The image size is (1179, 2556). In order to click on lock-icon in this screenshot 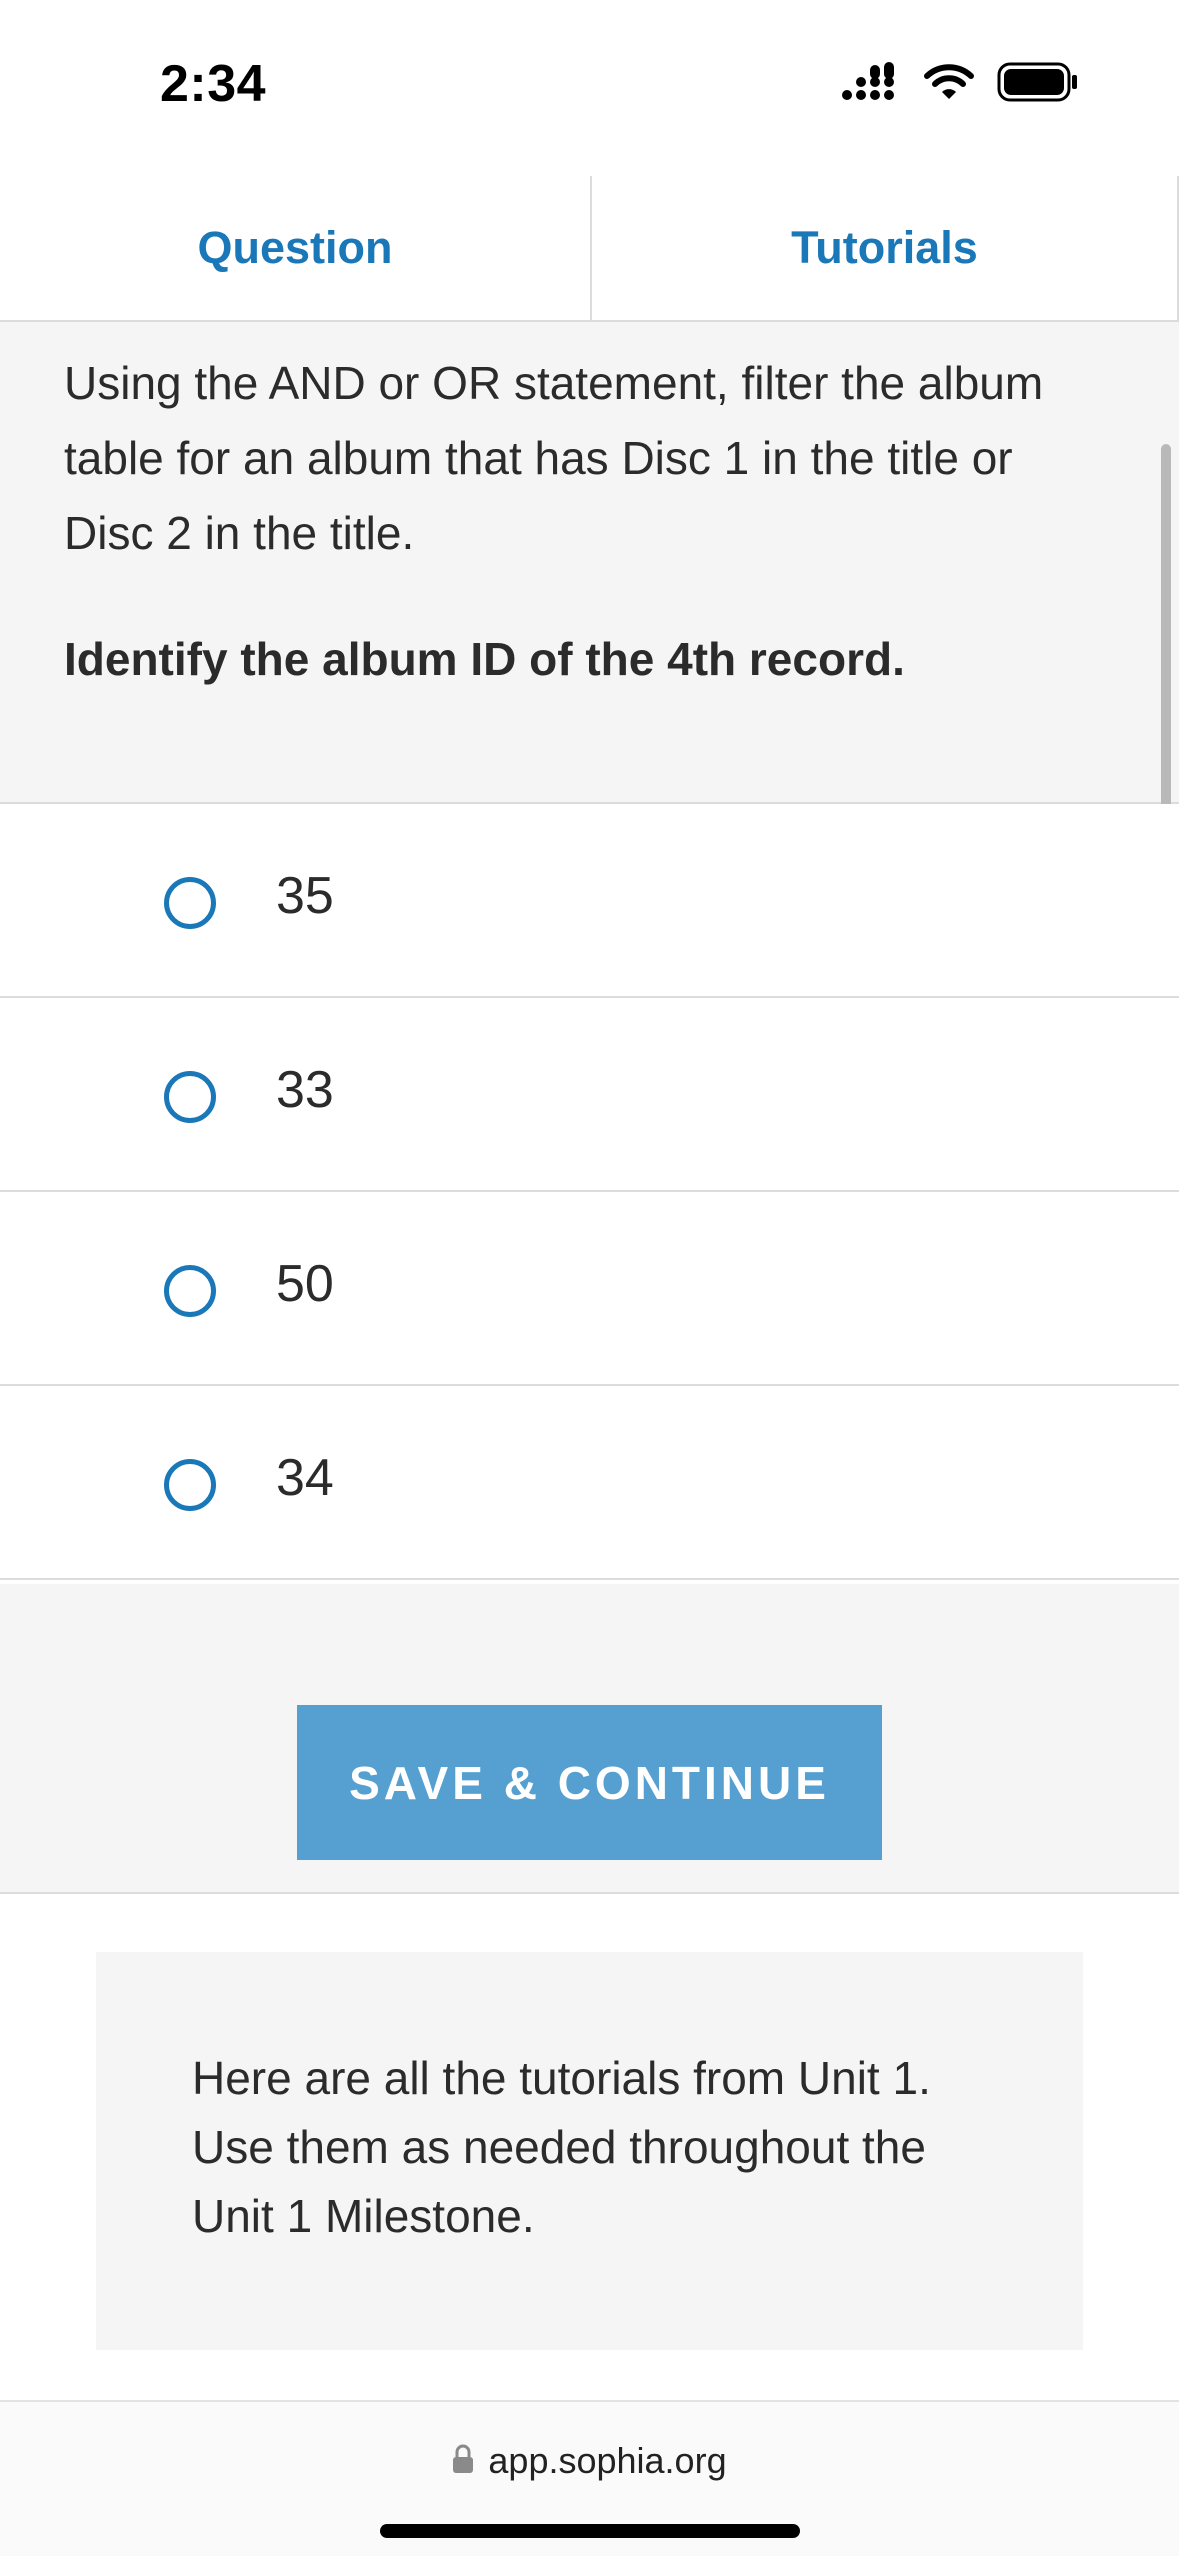, I will do `click(463, 2461)`.